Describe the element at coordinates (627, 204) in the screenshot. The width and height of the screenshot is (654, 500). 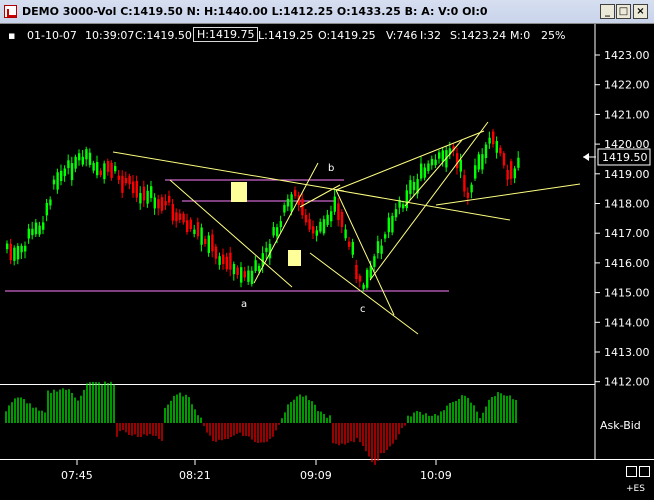
I see `price-tick-label: 1418.00` at that location.